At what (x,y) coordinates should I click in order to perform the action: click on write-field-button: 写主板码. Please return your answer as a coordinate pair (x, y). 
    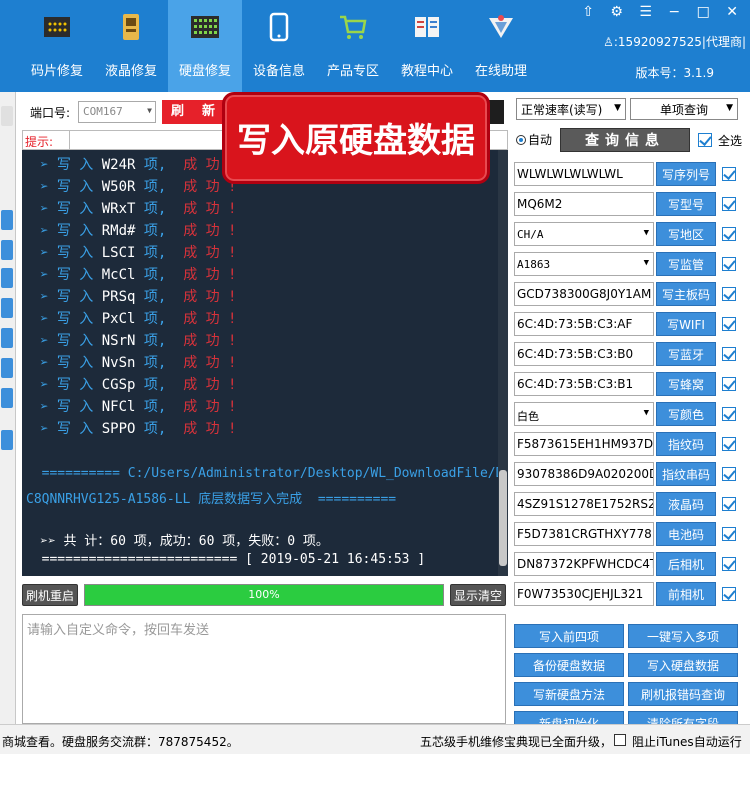
    Looking at the image, I should click on (686, 294).